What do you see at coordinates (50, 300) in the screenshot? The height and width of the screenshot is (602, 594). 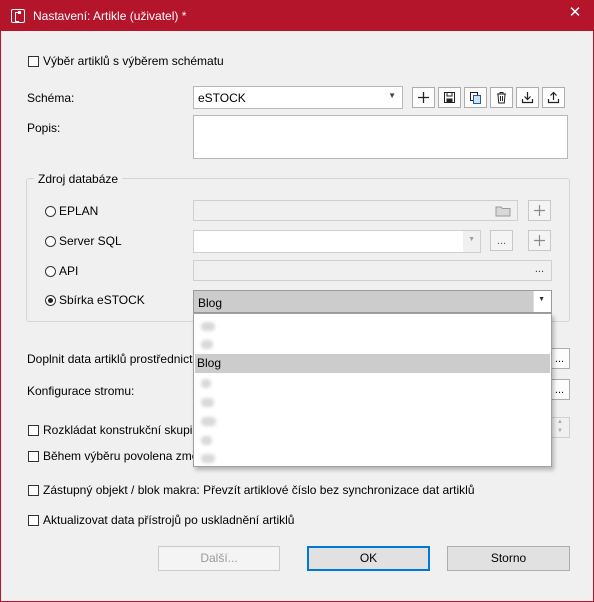 I see `radio-estock-collection` at bounding box center [50, 300].